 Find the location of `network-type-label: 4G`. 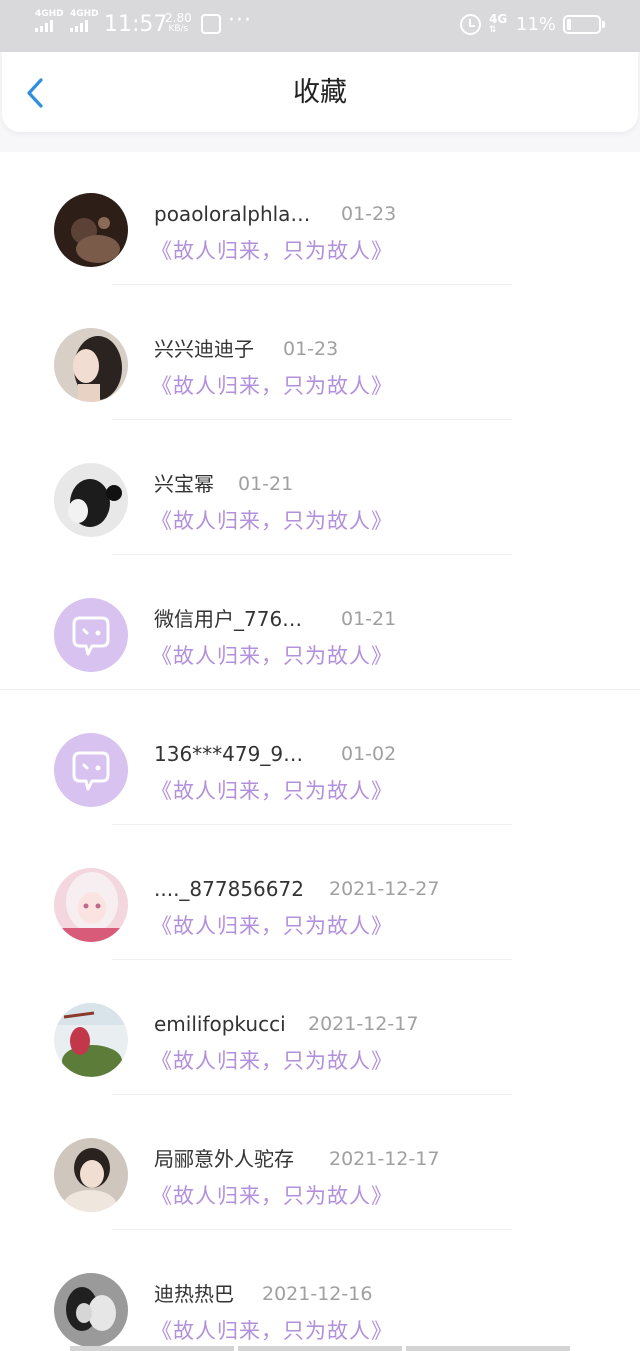

network-type-label: 4G is located at coordinates (498, 19).